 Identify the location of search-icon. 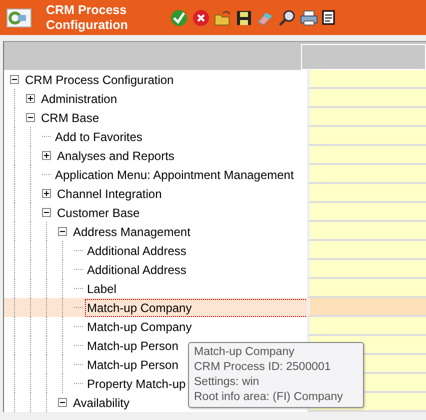
(287, 17).